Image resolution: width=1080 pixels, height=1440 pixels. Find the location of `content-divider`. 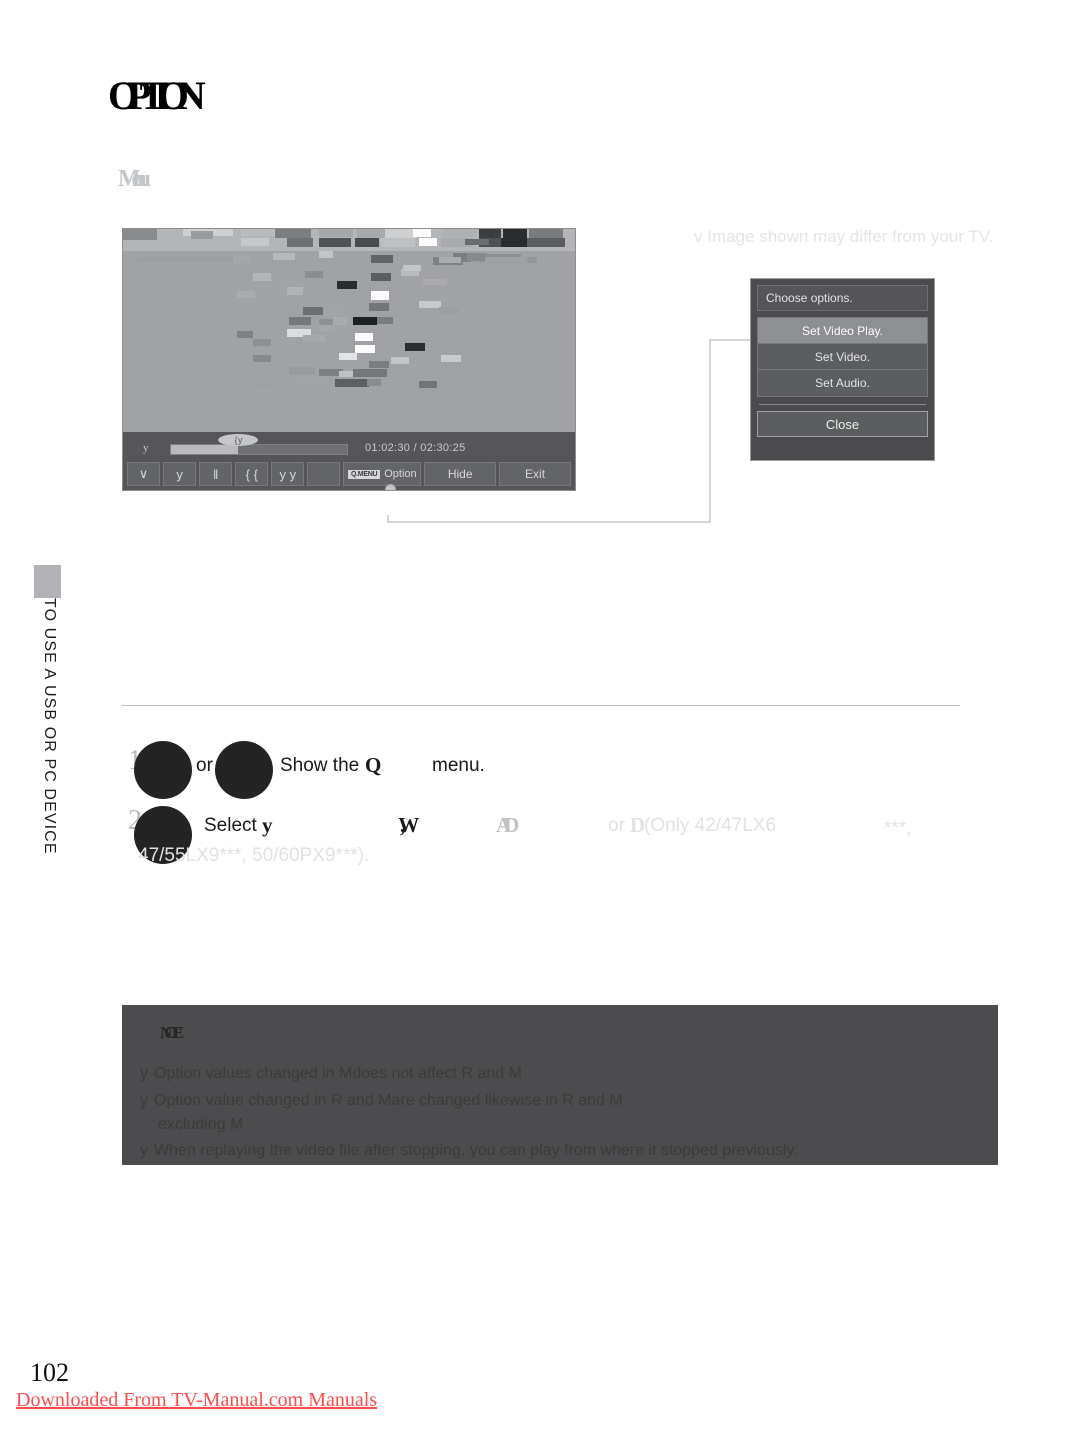

content-divider is located at coordinates (541, 705).